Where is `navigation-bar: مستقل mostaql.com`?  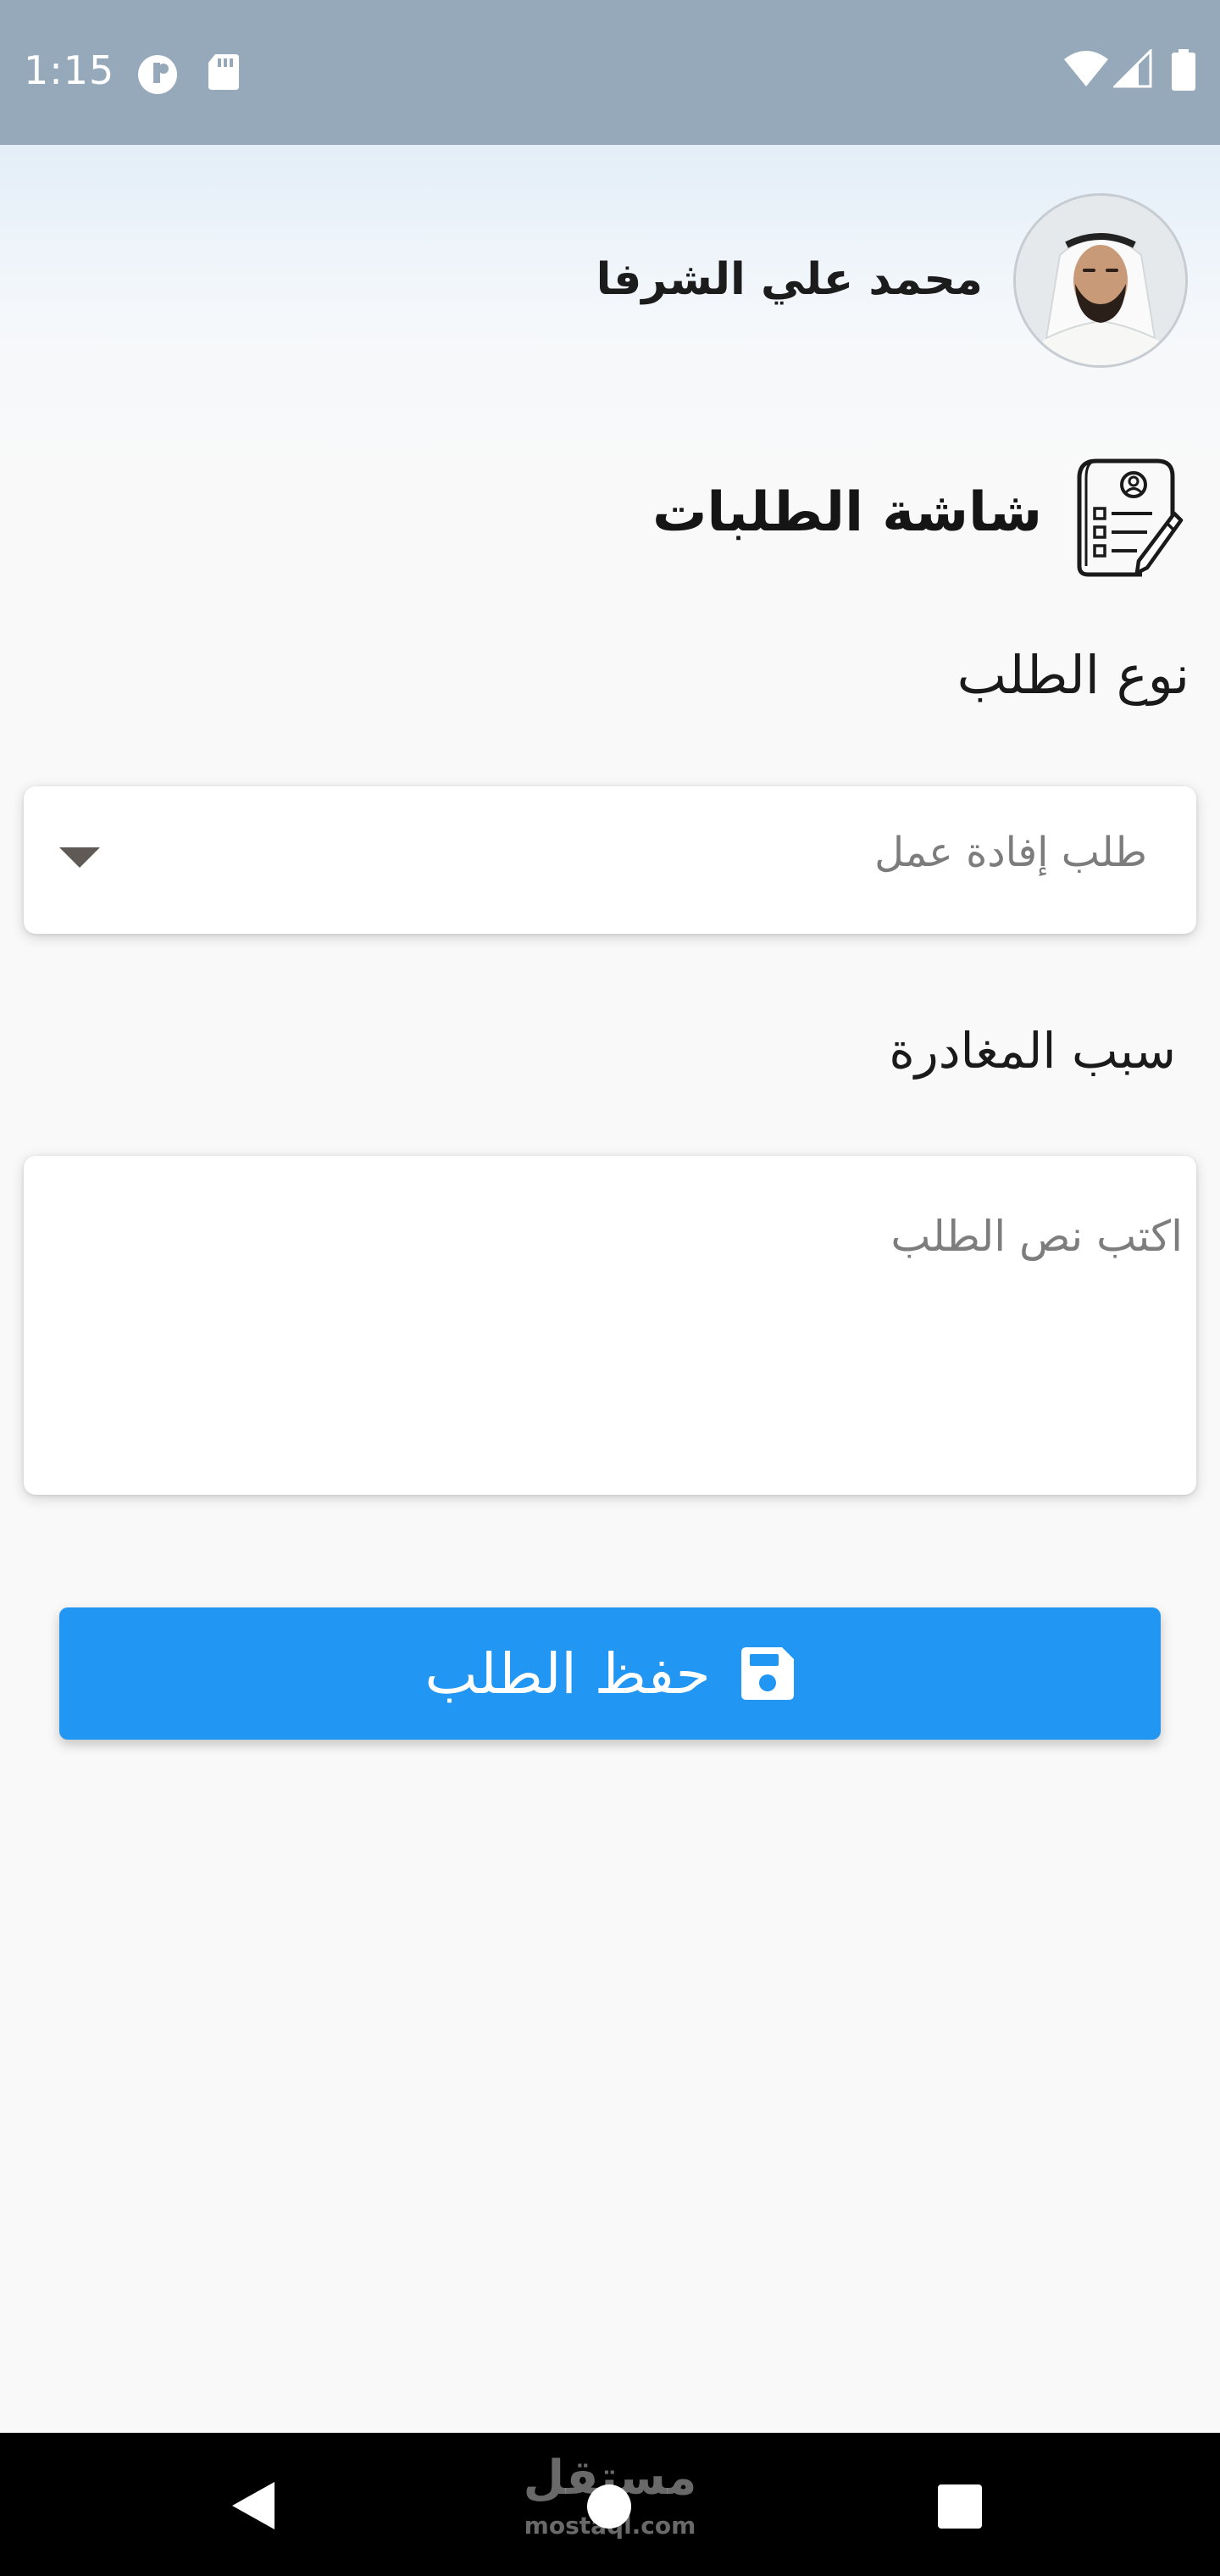
navigation-bar: مستقل mostaql.com is located at coordinates (610, 2504).